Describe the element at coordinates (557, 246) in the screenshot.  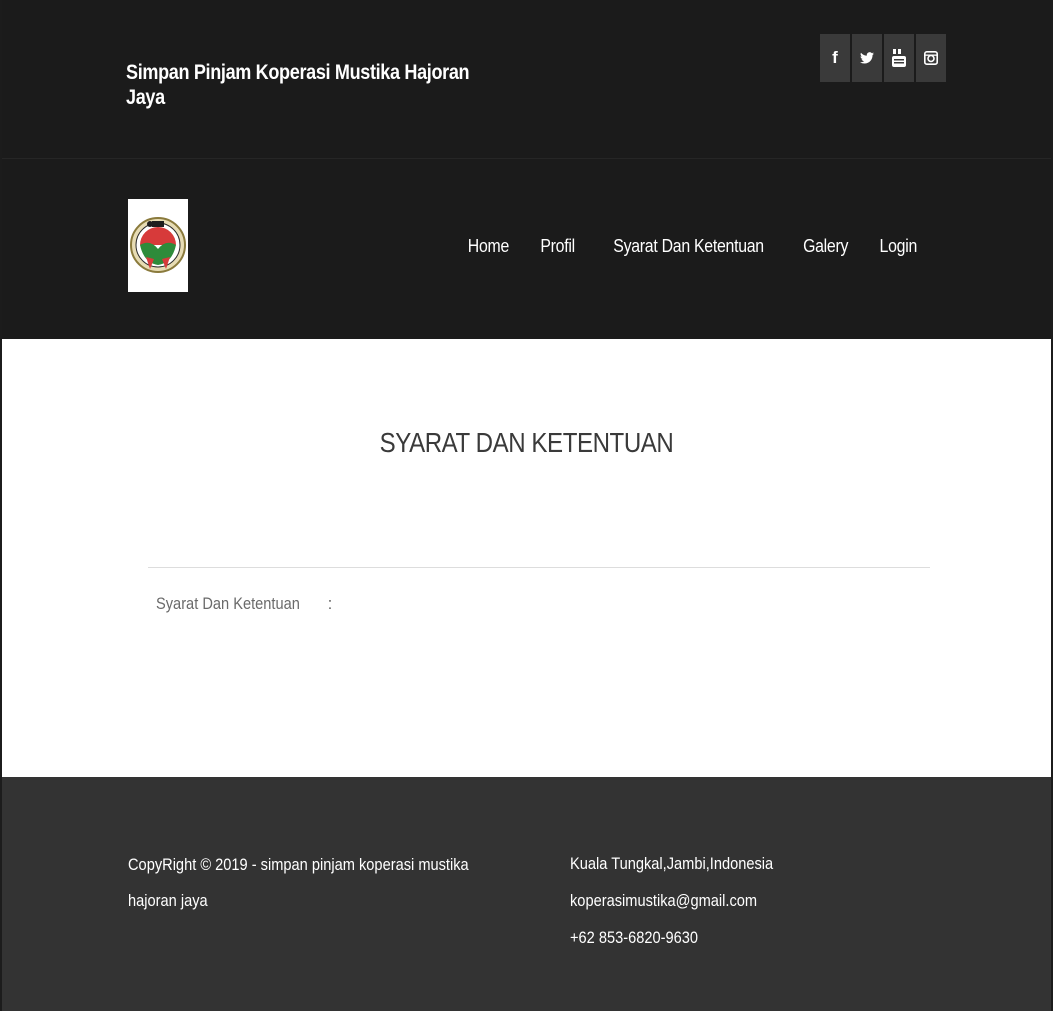
I see `nav-item-profil: Profil` at that location.